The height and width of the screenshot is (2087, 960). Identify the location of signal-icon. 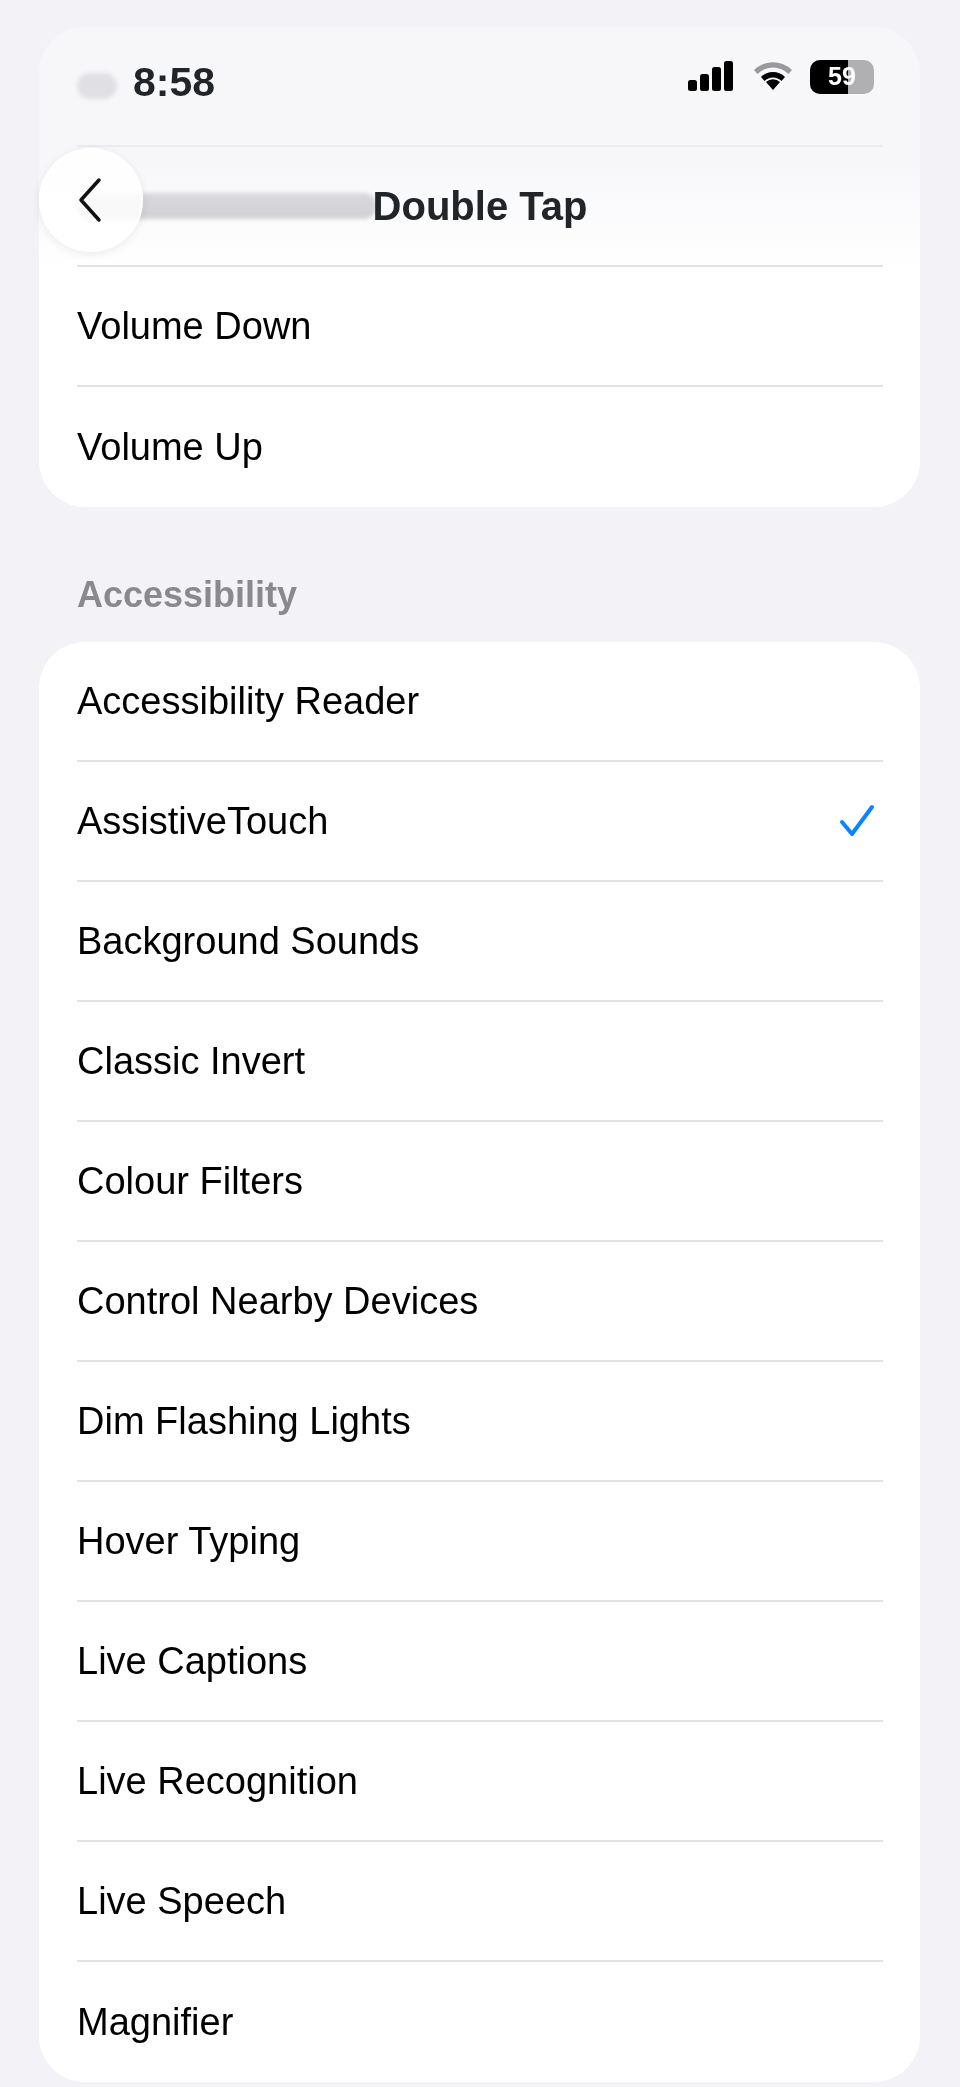
(711, 76).